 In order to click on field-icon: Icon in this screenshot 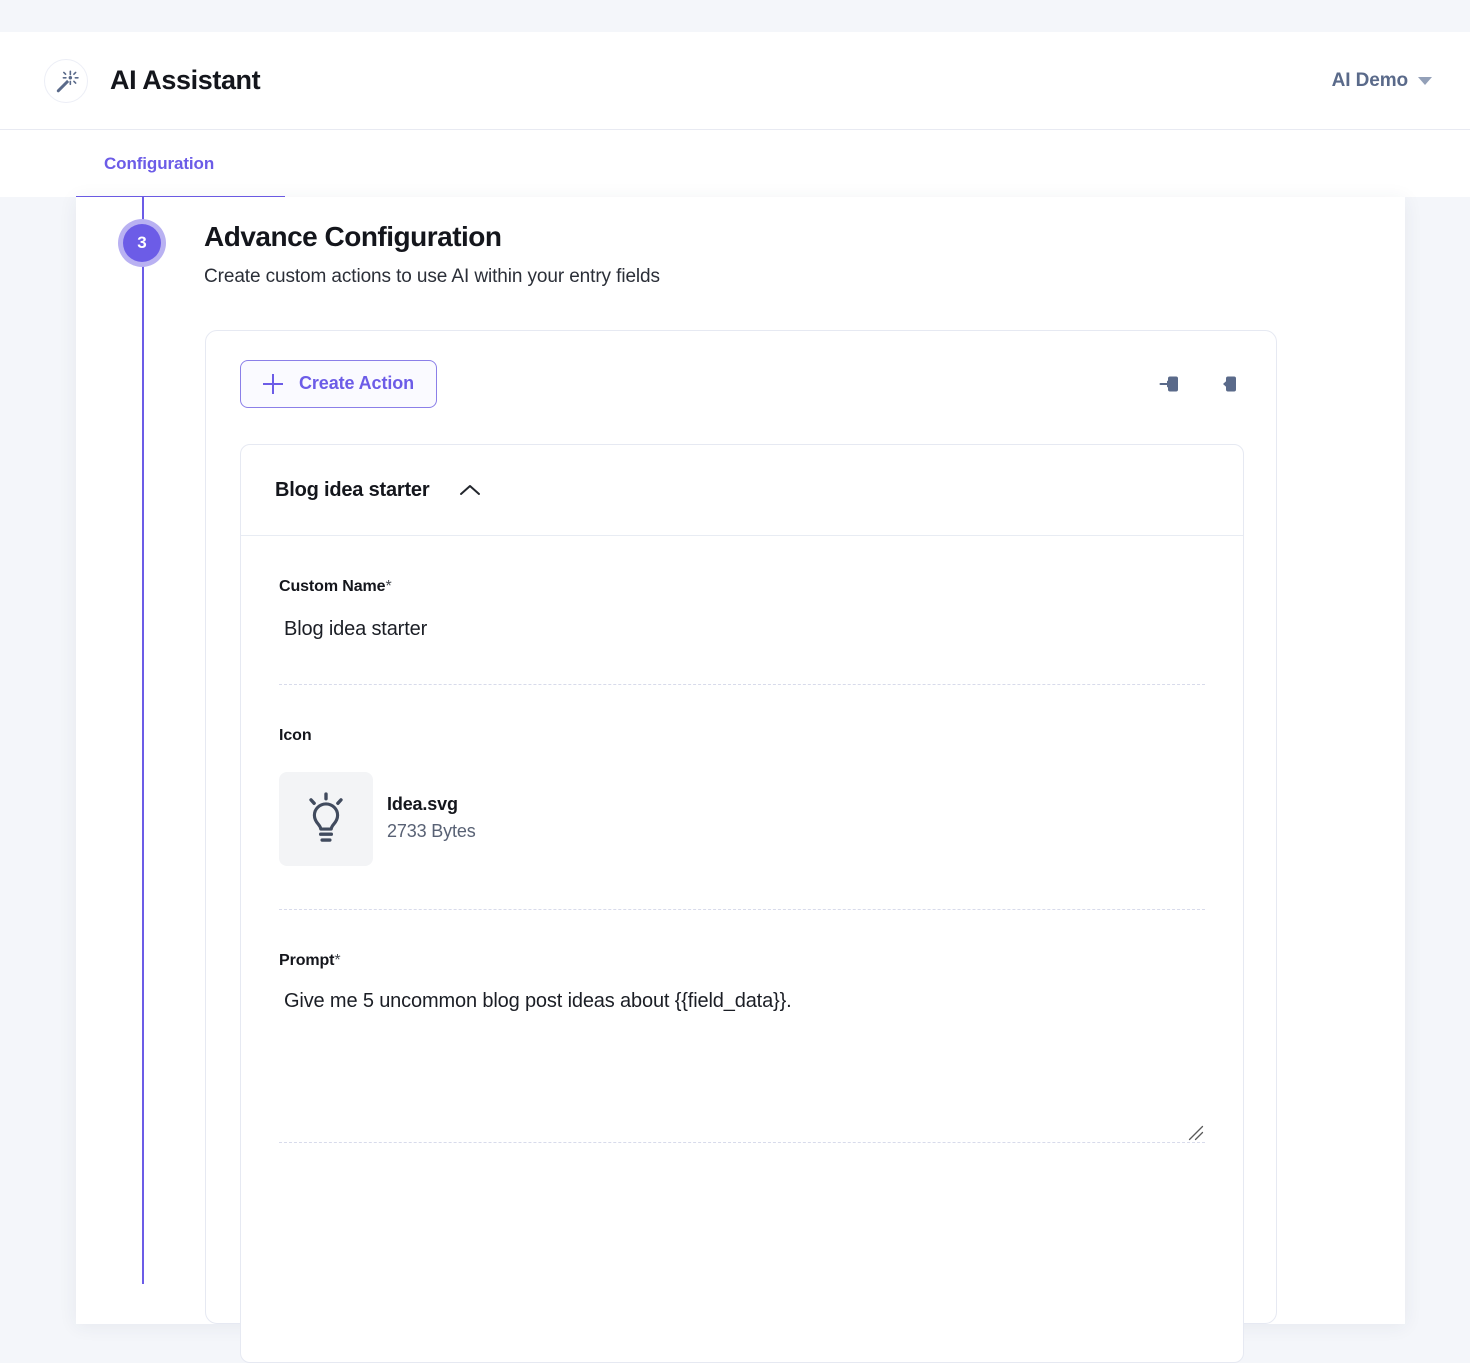, I will do `click(742, 775)`.